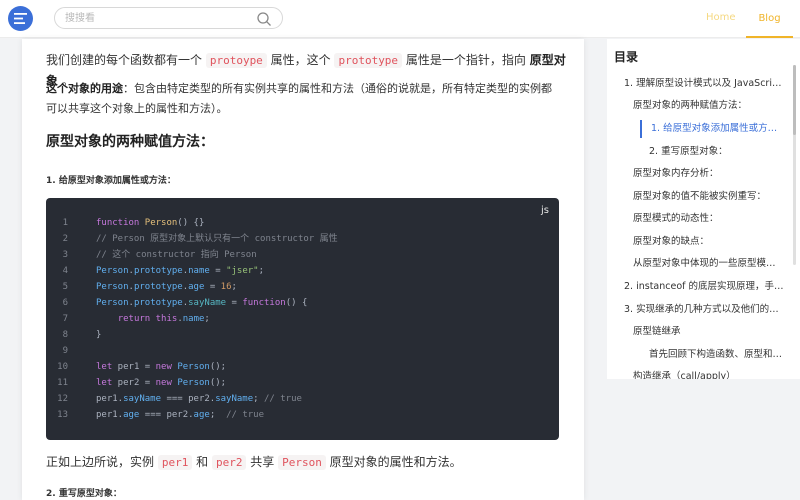 This screenshot has height=500, width=800. I want to click on code-line: 7 return this.name;, so click(136, 319).